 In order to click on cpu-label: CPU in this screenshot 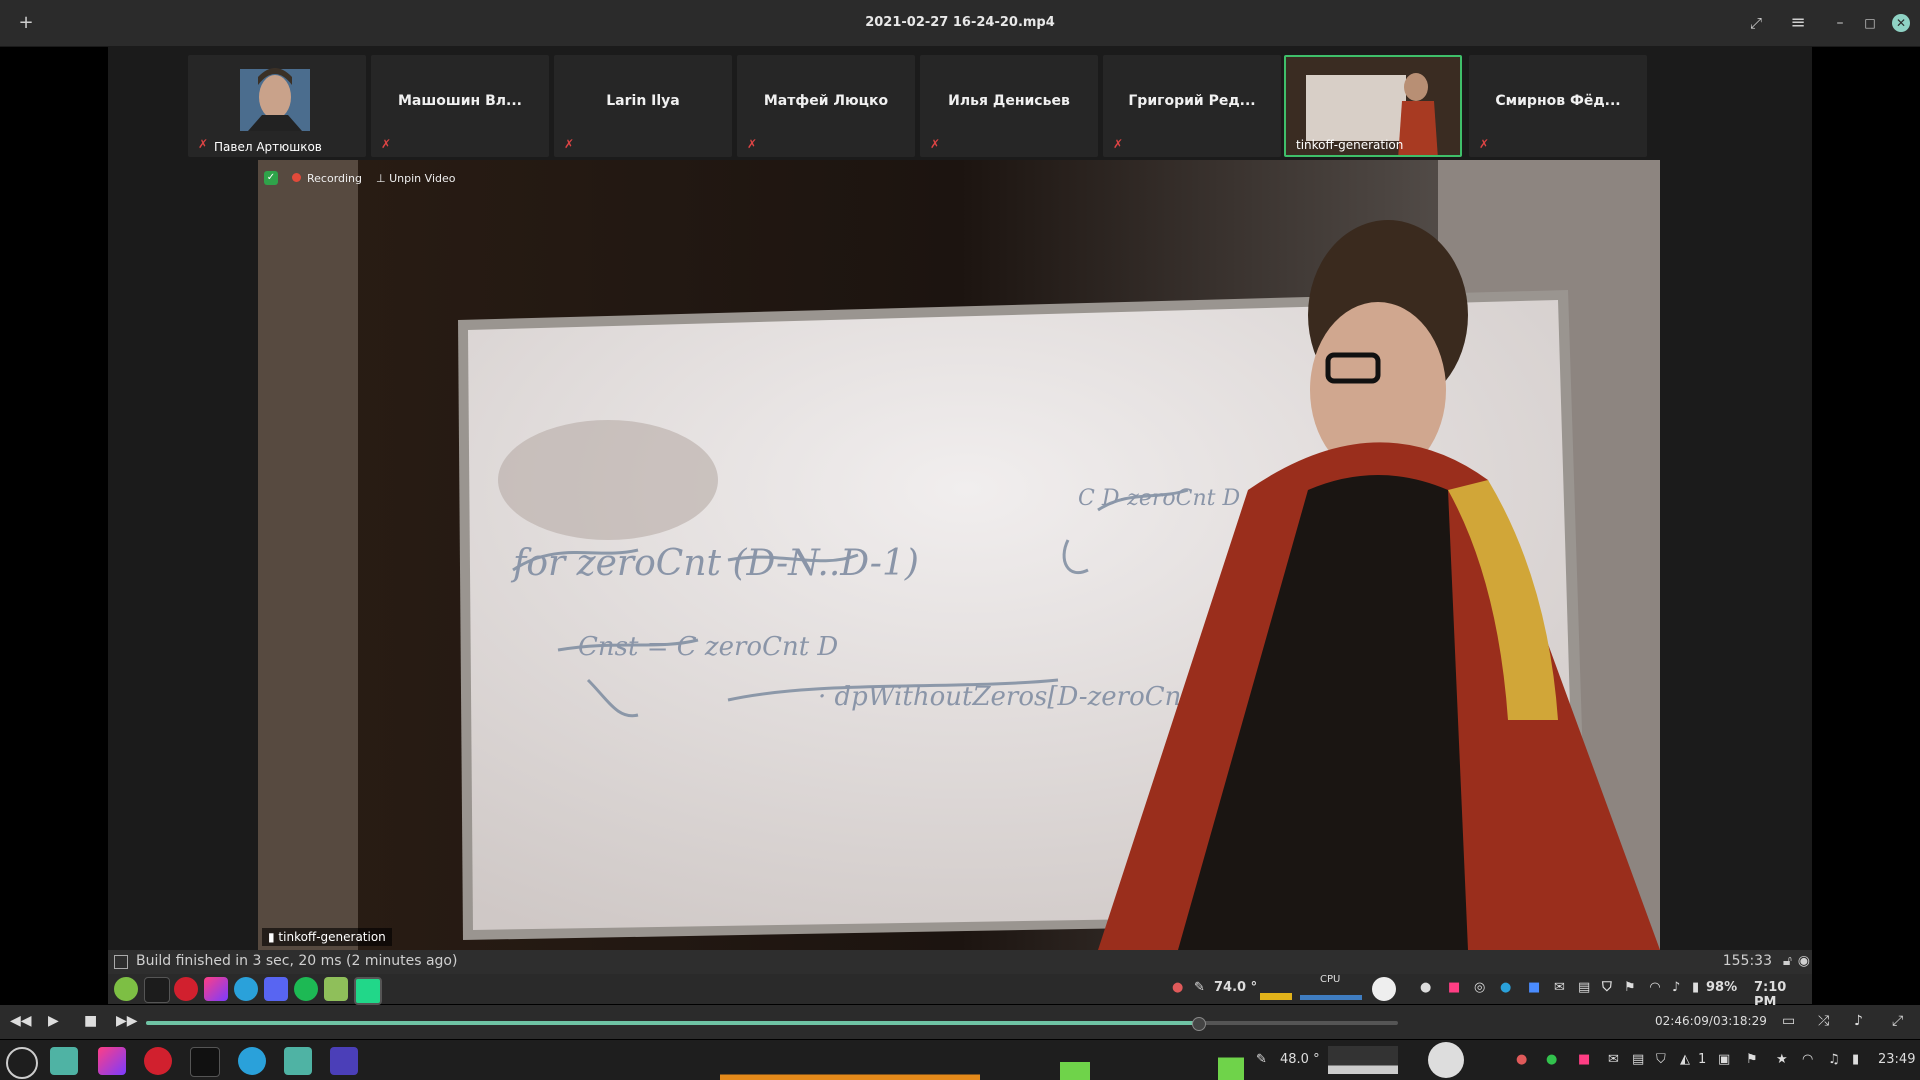, I will do `click(1330, 979)`.